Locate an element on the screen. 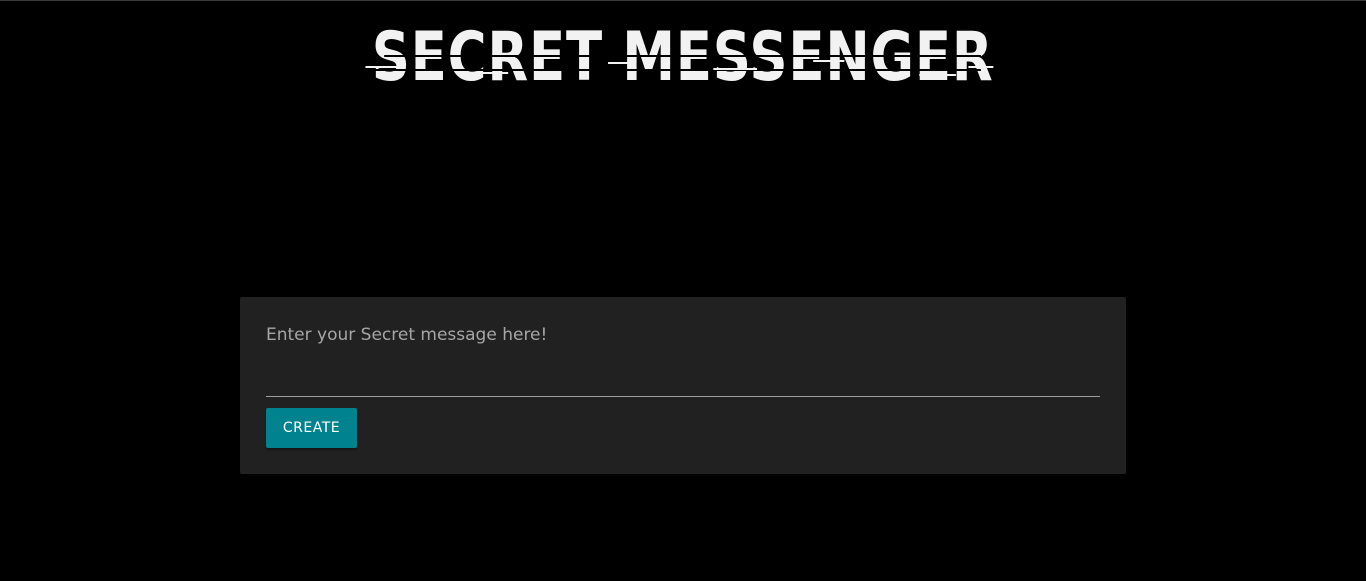  header: SECRET MESSENGER is located at coordinates (683, 58).